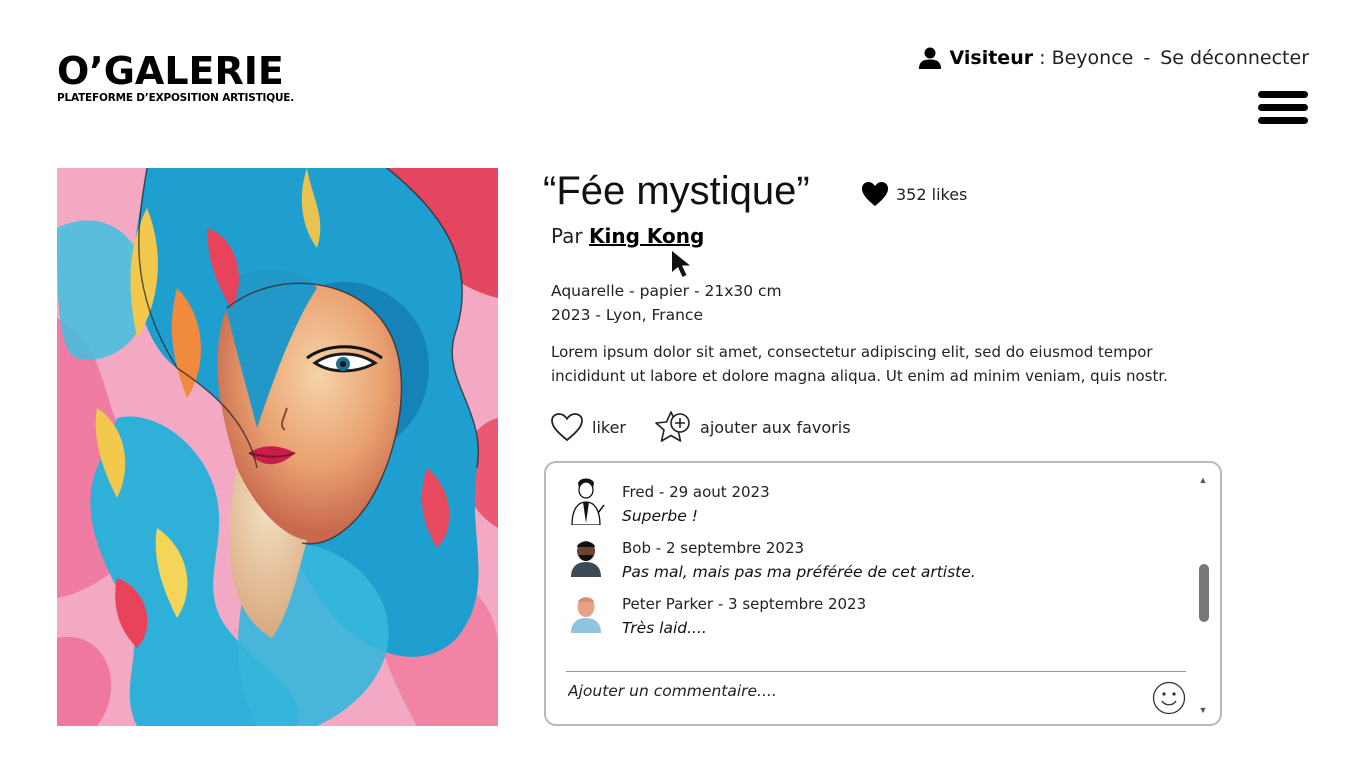  I want to click on comments-scrollbar: ▲ ▼, so click(1203, 594).